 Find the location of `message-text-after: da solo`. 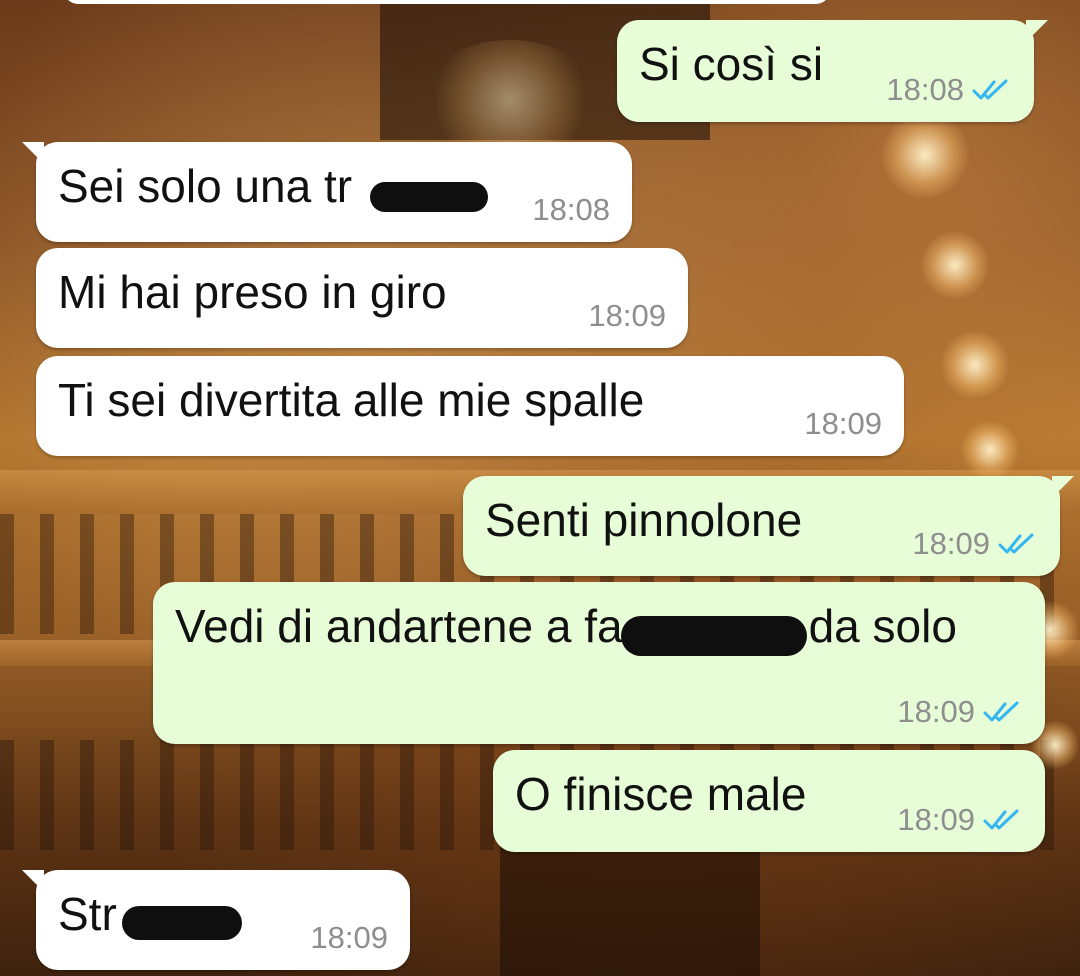

message-text-after: da solo is located at coordinates (882, 626).